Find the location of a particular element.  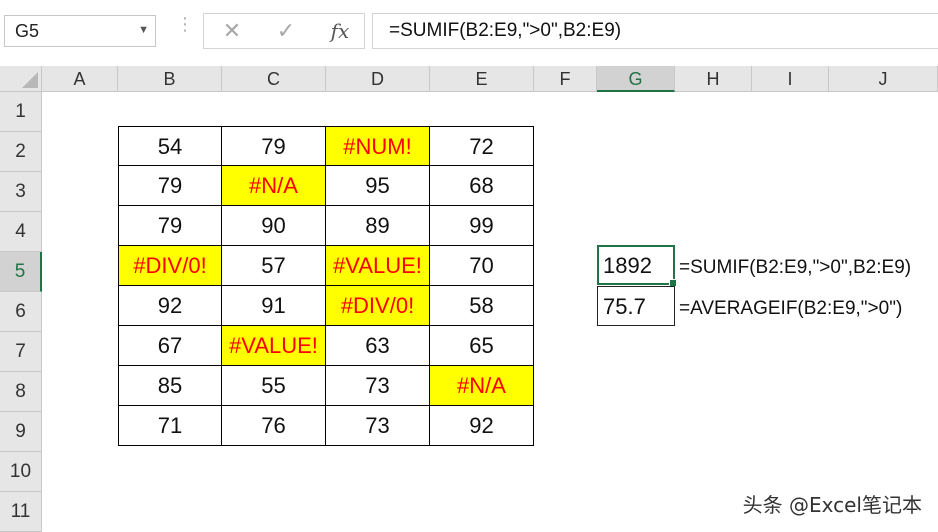

column-header-f: F is located at coordinates (565, 79).